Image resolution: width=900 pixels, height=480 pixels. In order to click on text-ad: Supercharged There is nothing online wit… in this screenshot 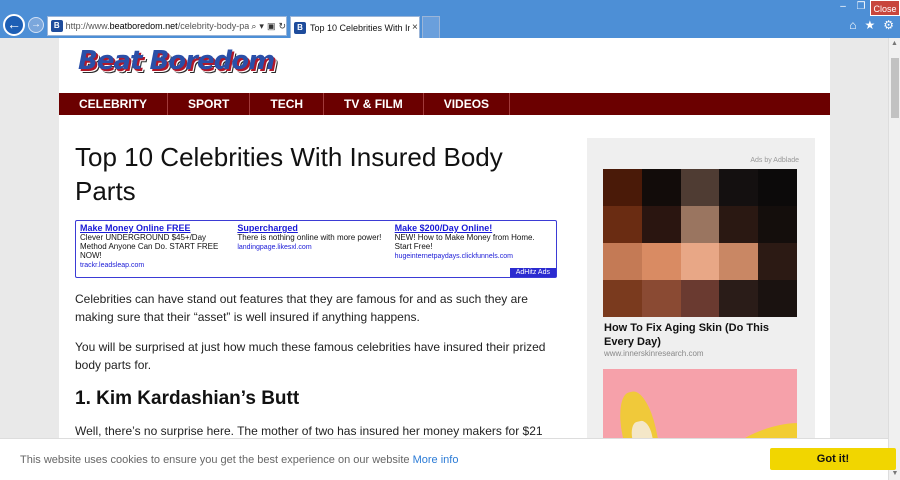, I will do `click(315, 249)`.